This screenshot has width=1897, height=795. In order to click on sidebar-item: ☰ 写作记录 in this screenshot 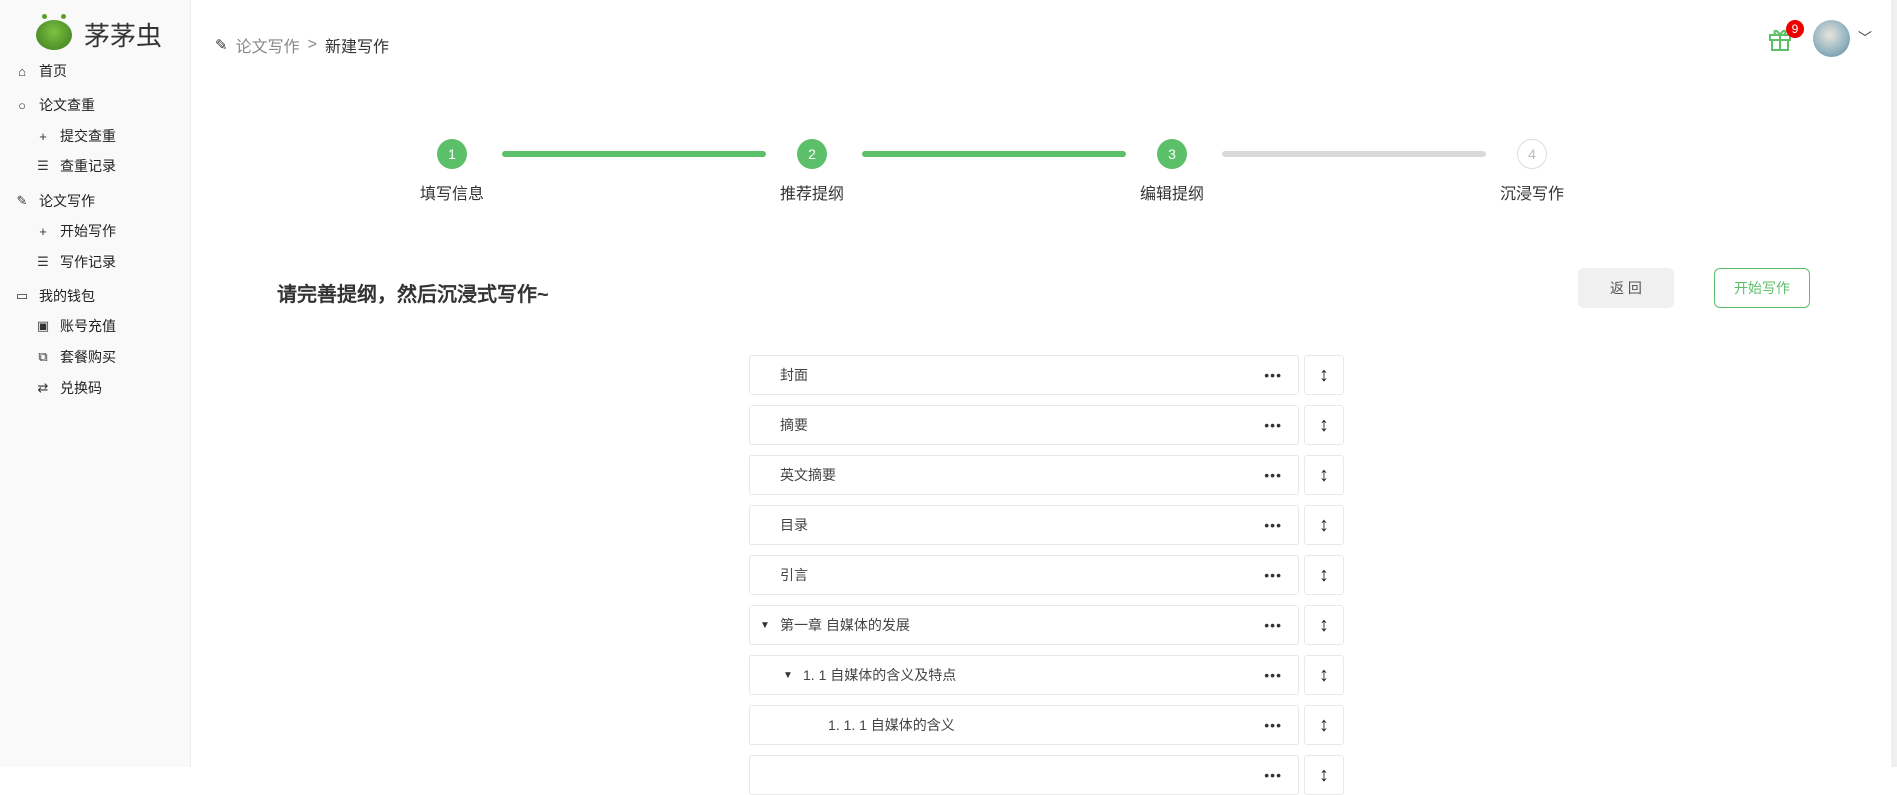, I will do `click(76, 262)`.